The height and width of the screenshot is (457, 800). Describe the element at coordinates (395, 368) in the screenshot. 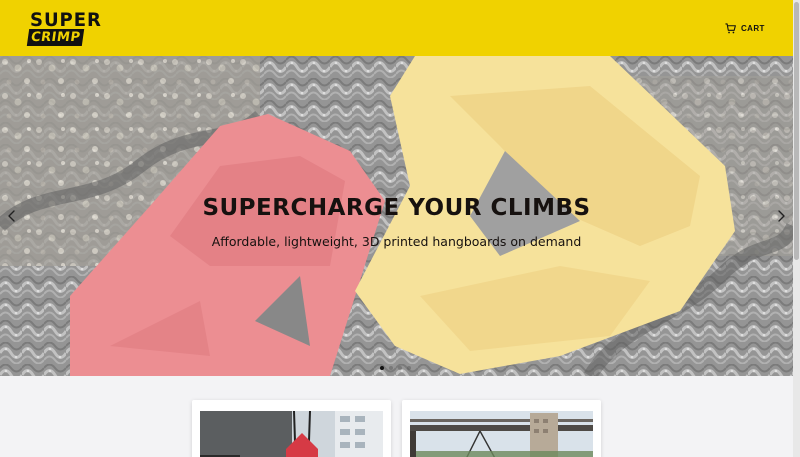

I see `carousel-indicators` at that location.